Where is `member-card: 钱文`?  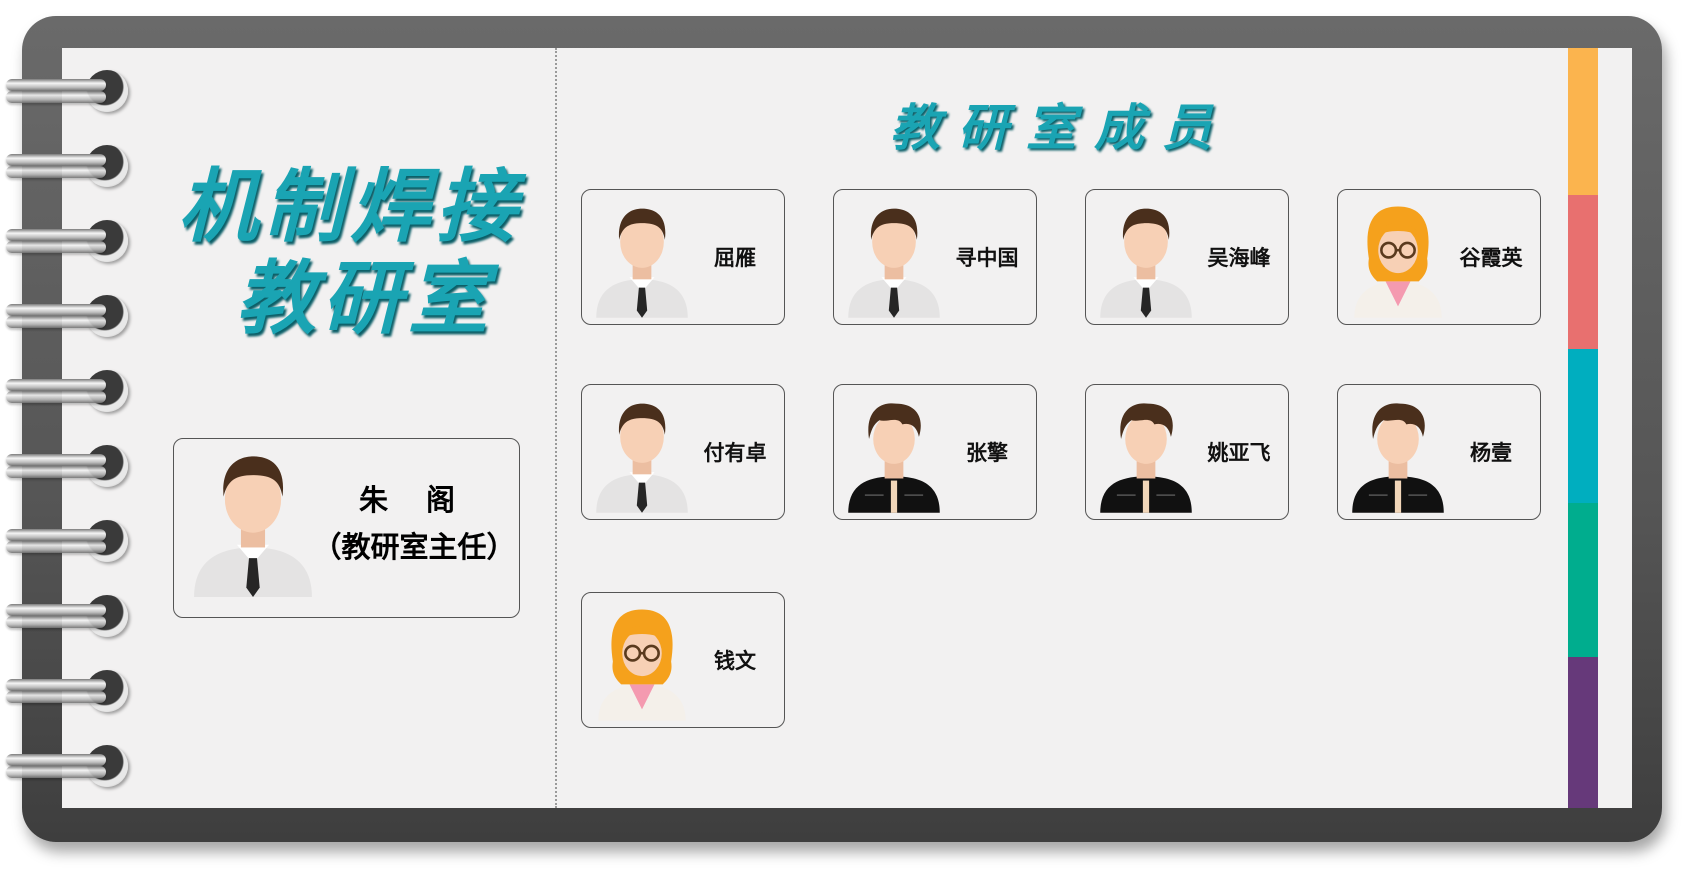 member-card: 钱文 is located at coordinates (683, 660).